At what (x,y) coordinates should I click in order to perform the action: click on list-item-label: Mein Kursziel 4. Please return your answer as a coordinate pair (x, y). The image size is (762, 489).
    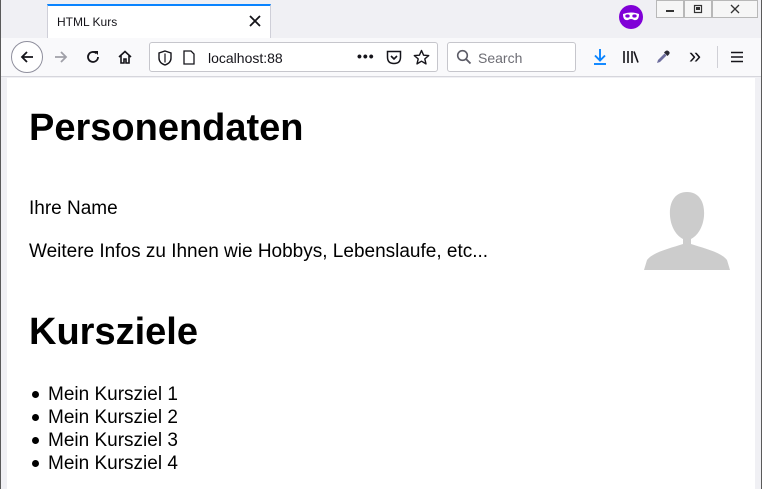
    Looking at the image, I should click on (113, 463).